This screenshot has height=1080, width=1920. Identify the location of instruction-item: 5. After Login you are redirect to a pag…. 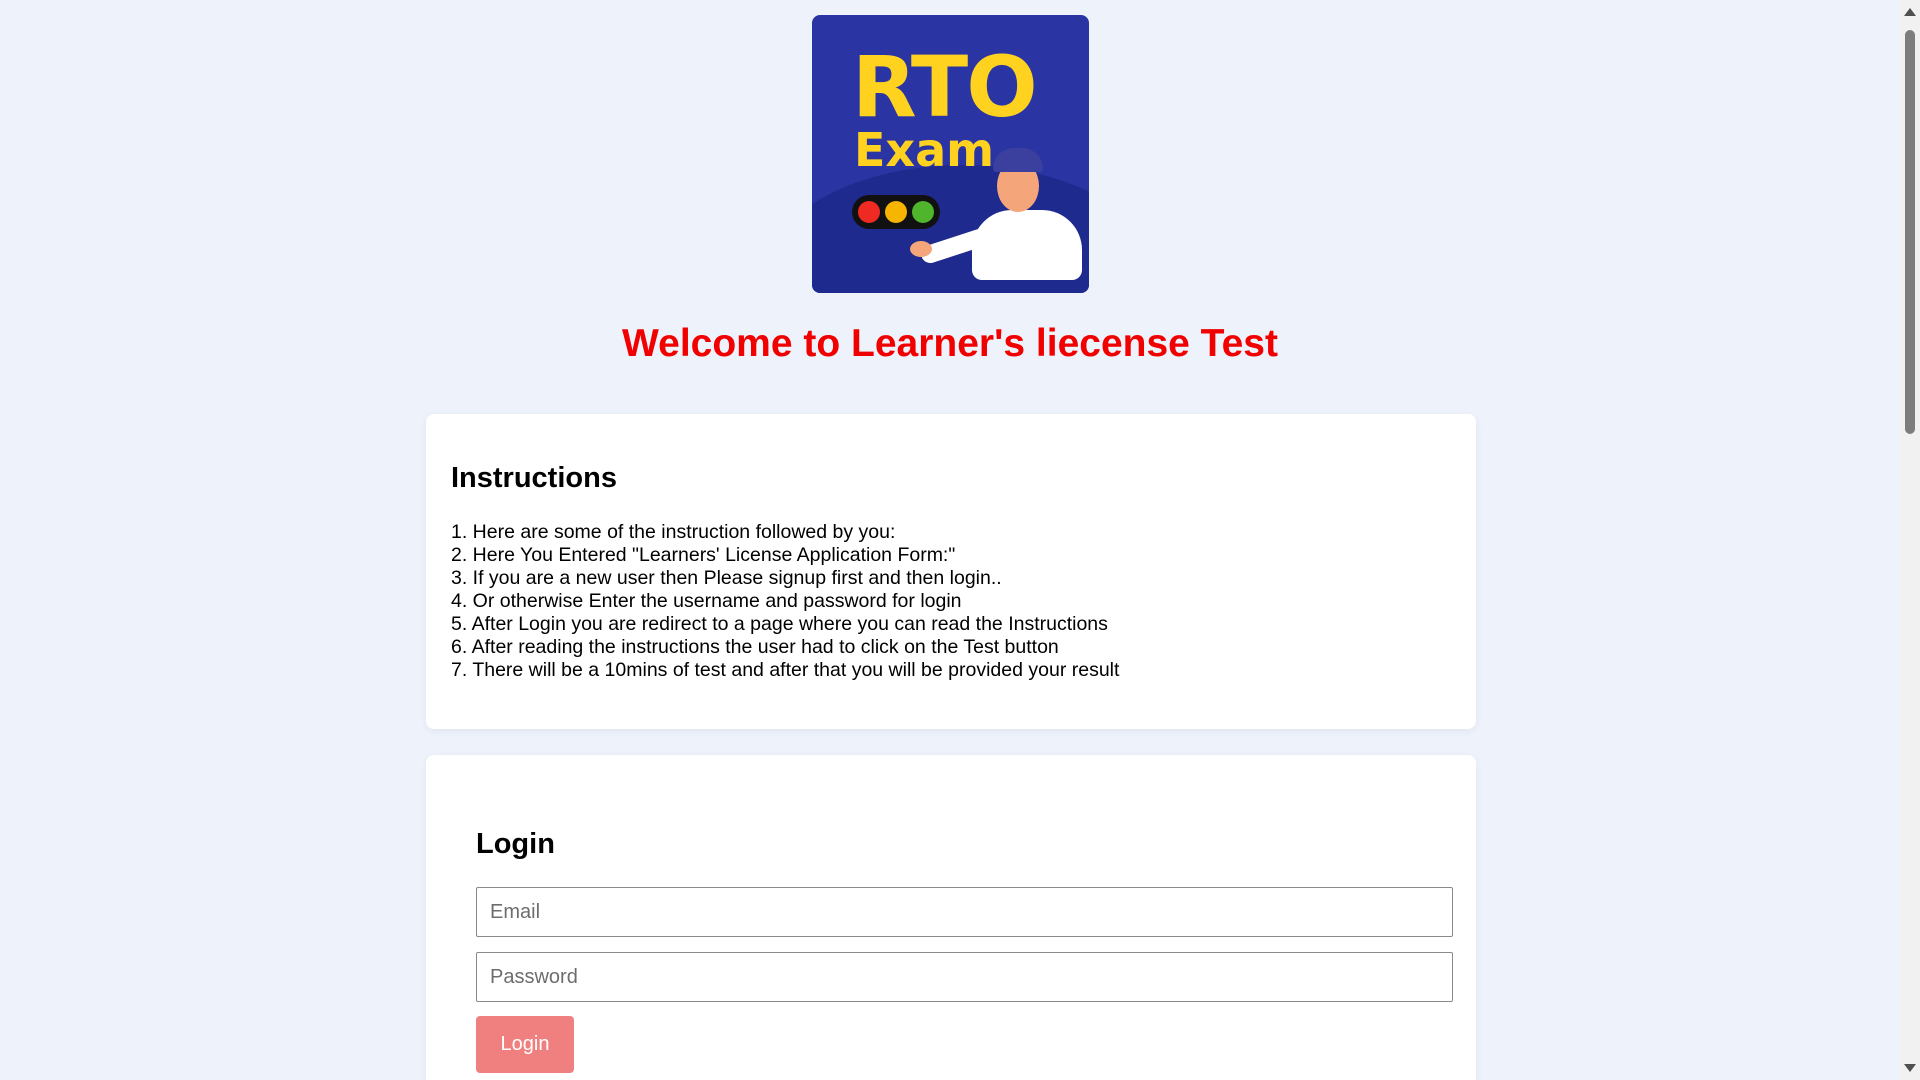
(779, 624).